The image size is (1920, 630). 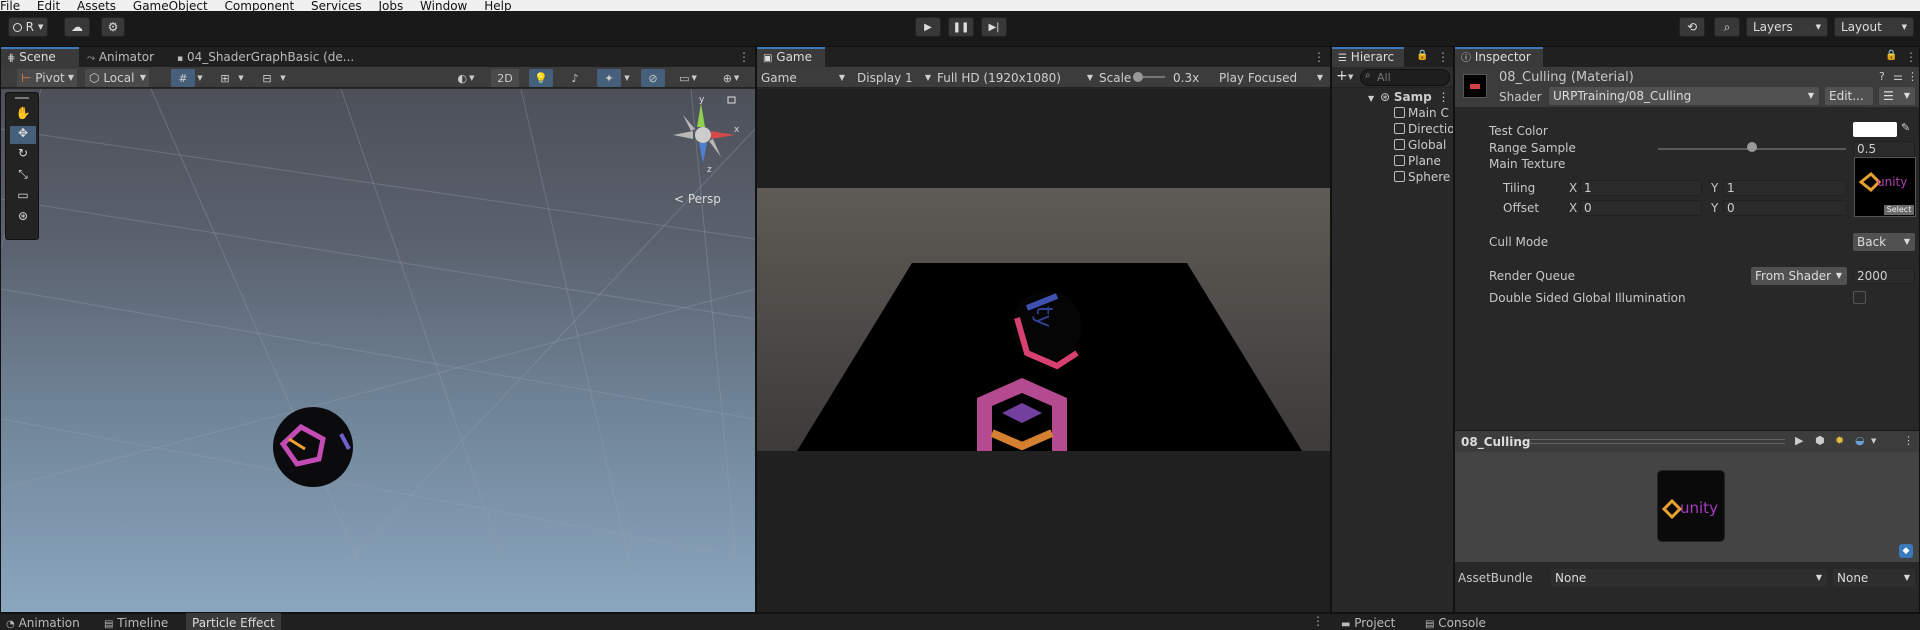 I want to click on menu-services: Services, so click(x=336, y=5).